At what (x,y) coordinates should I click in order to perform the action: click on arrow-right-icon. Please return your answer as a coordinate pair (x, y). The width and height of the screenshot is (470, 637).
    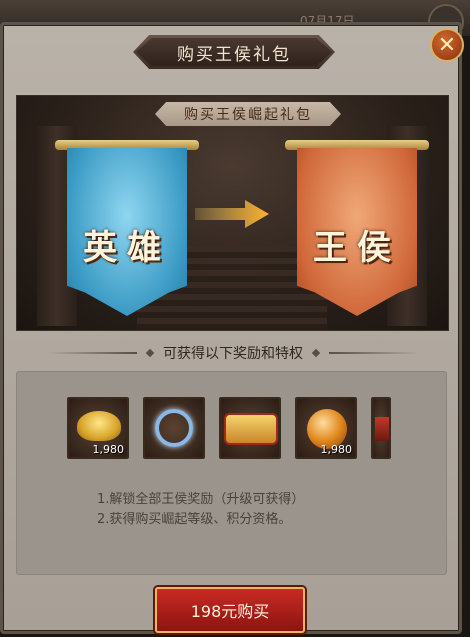
    Looking at the image, I should click on (232, 214).